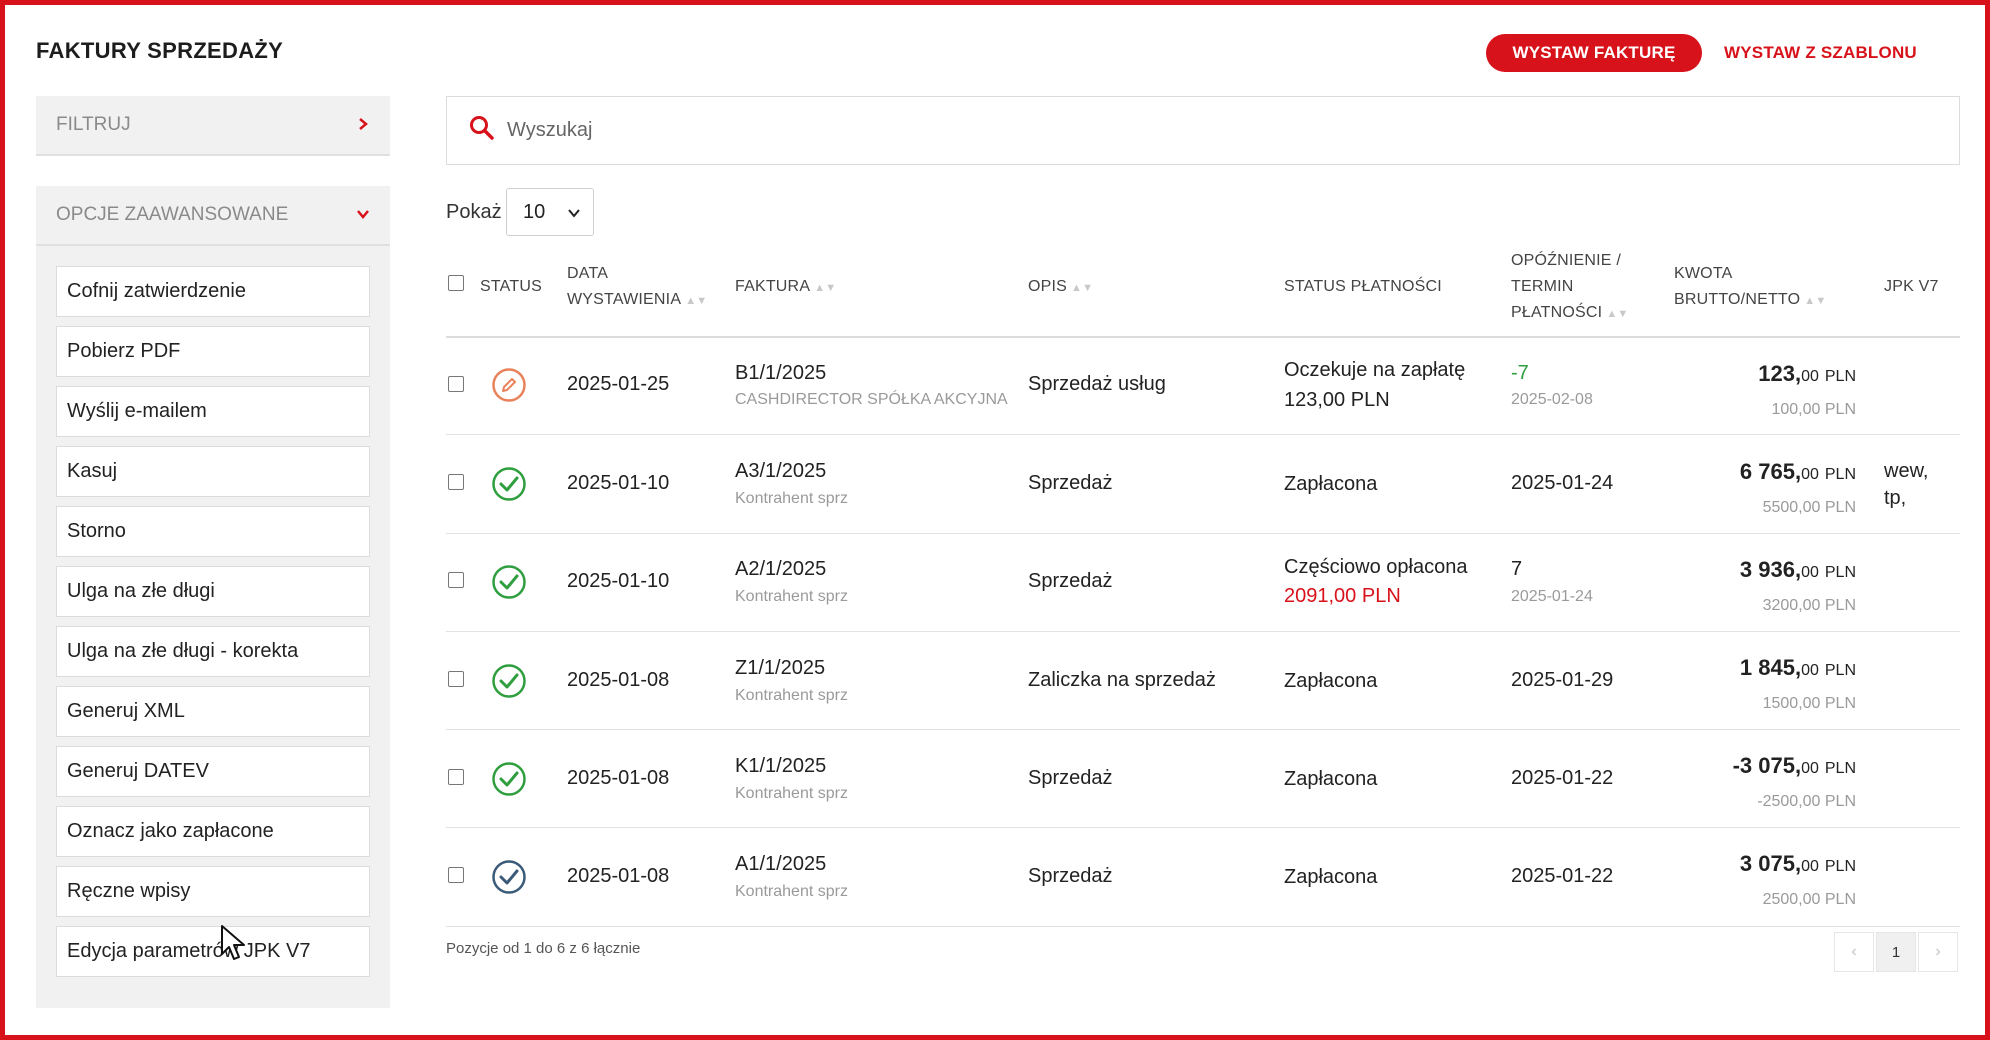 Image resolution: width=1990 pixels, height=1040 pixels. What do you see at coordinates (474, 212) in the screenshot?
I see `page-size-label: Pokaż` at bounding box center [474, 212].